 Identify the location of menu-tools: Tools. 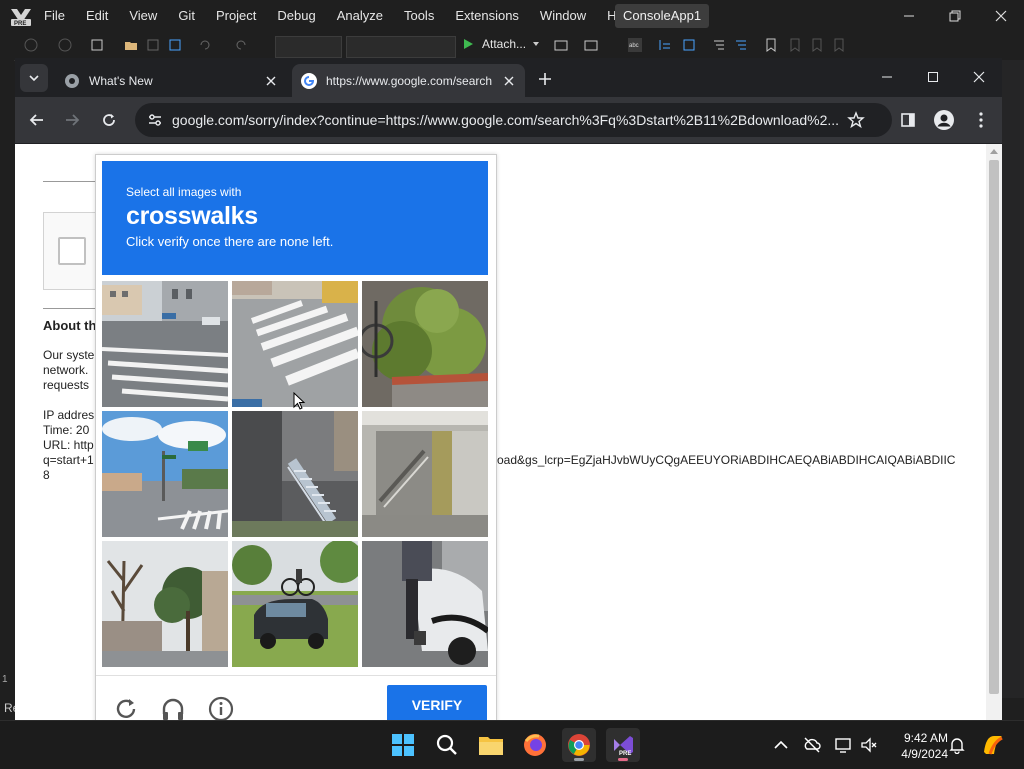
(419, 15).